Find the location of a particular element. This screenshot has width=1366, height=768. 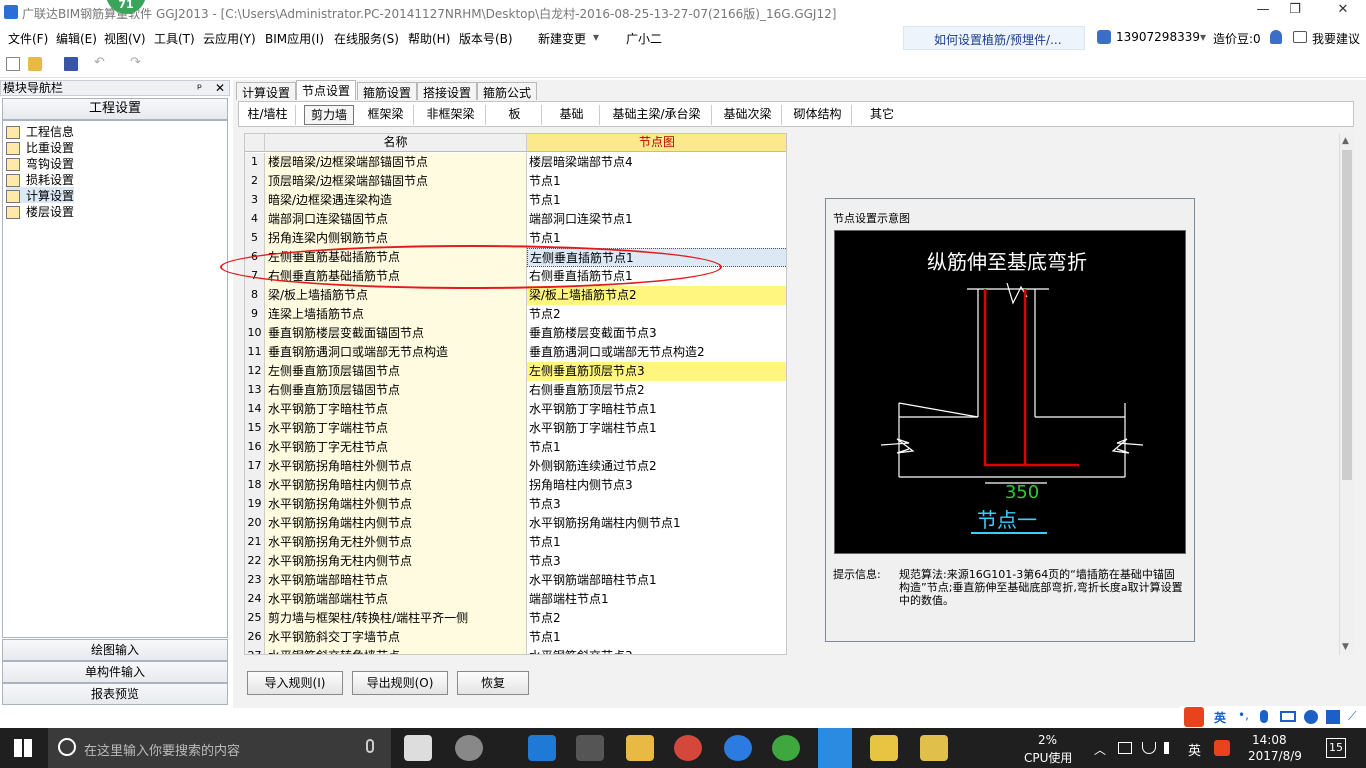

table-row: 27水平钢筋斜交转角墙节点水平钢筋斜交节点3 is located at coordinates (515, 650).